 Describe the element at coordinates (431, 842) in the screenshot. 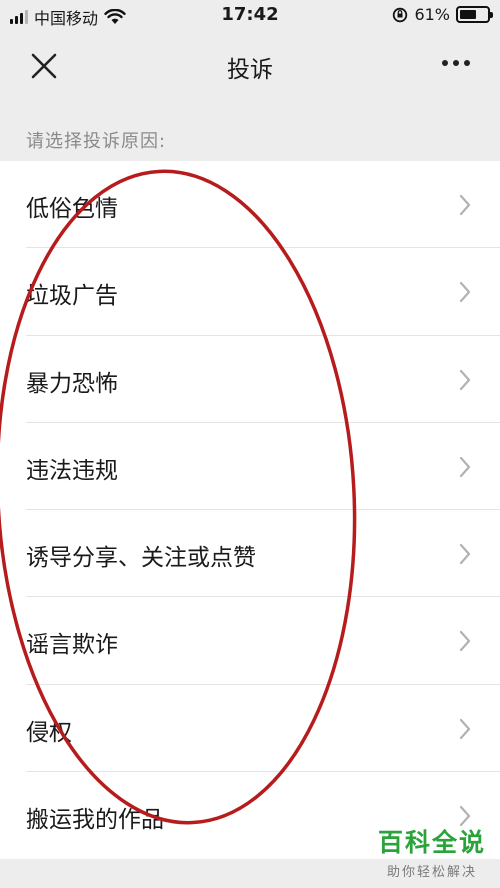

I see `watermark-title: 百科全说` at that location.